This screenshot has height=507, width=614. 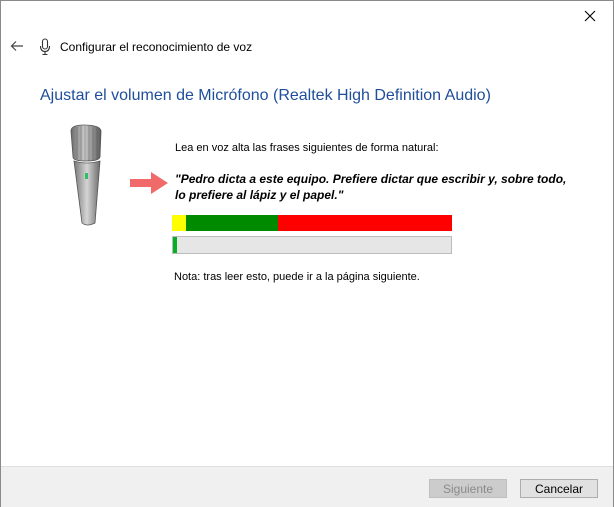 What do you see at coordinates (559, 488) in the screenshot?
I see `cancel-button: Cancelar` at bounding box center [559, 488].